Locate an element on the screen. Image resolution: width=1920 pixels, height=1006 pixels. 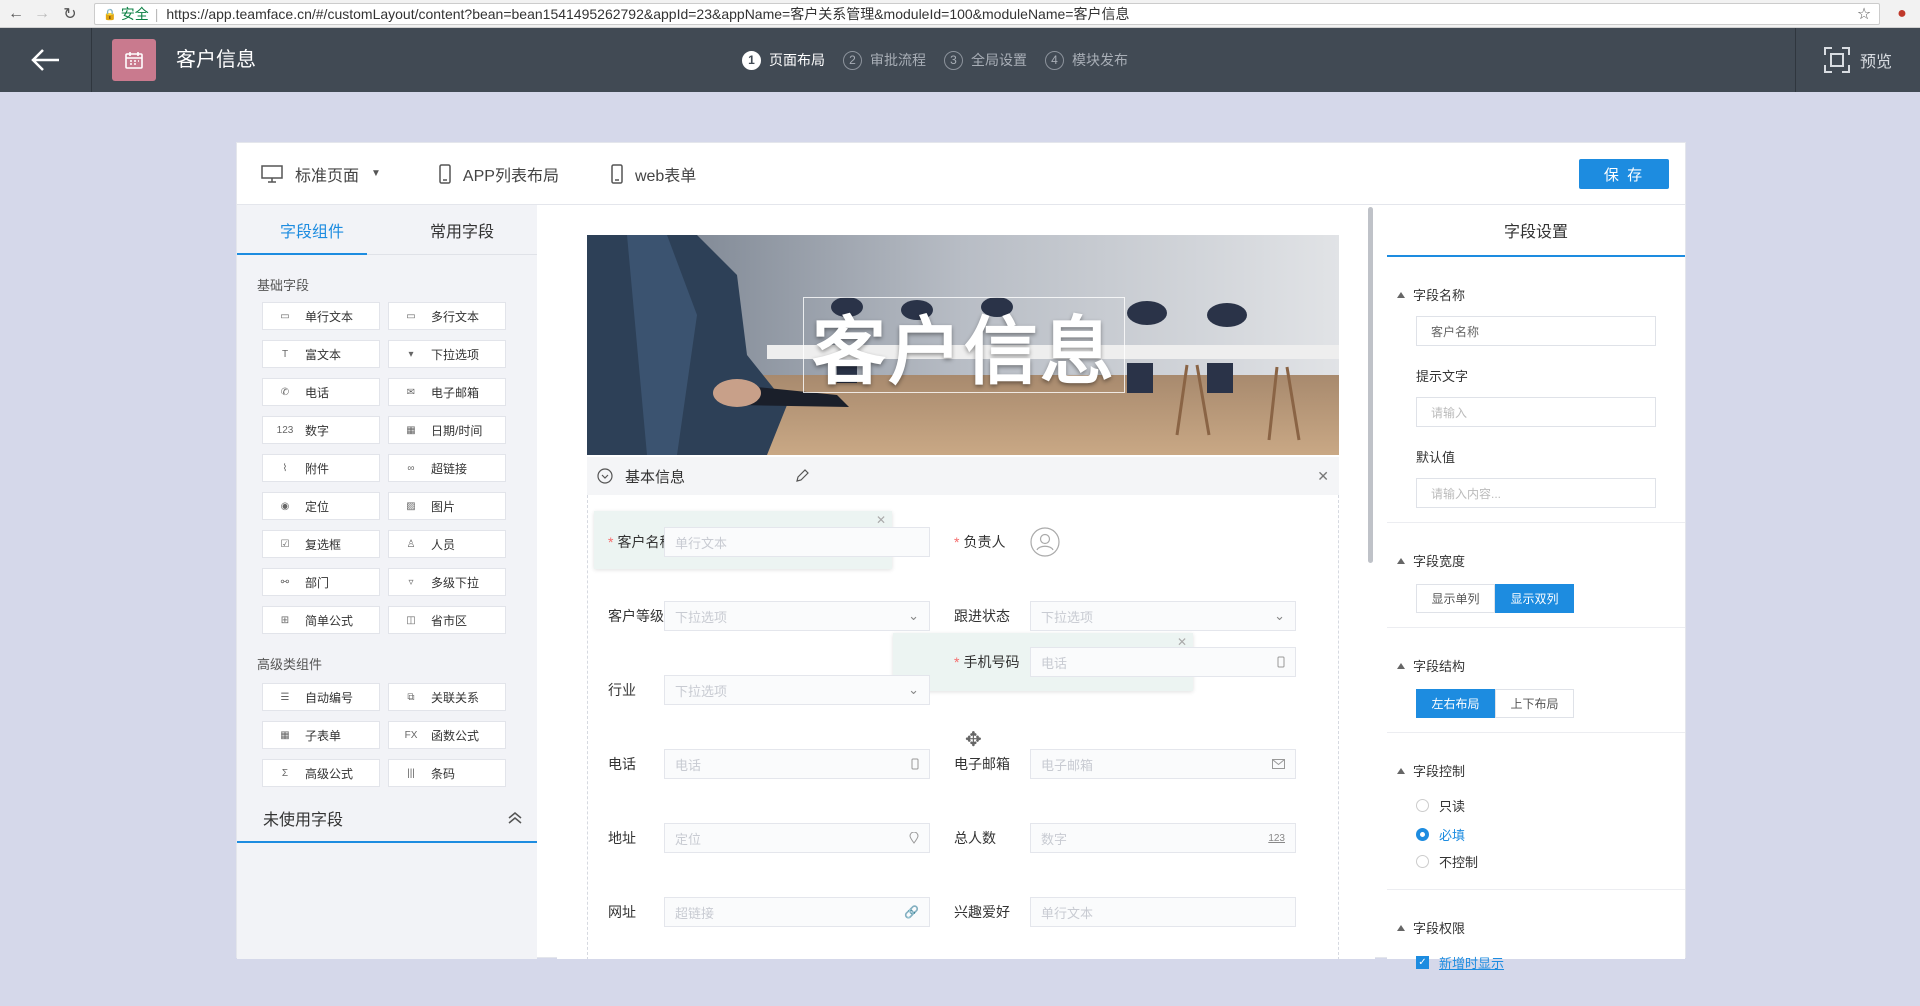
field-control-title: 字段控制 is located at coordinates (1536, 756).